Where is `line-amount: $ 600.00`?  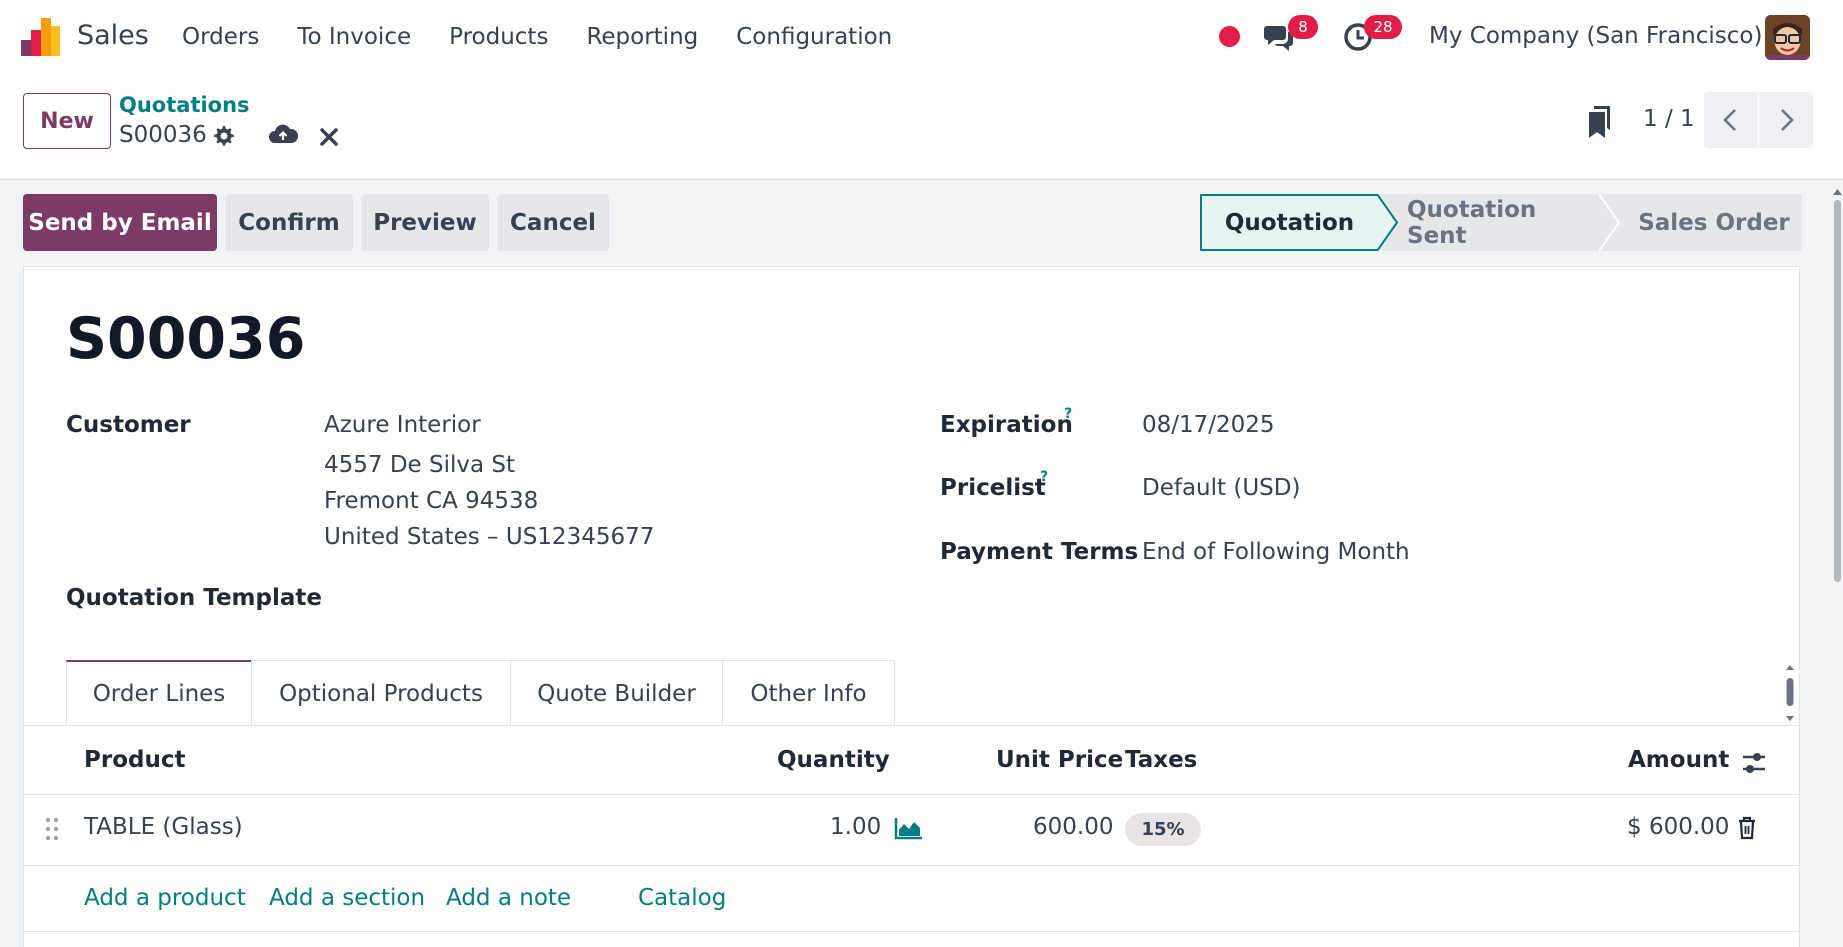
line-amount: $ 600.00 is located at coordinates (1678, 827).